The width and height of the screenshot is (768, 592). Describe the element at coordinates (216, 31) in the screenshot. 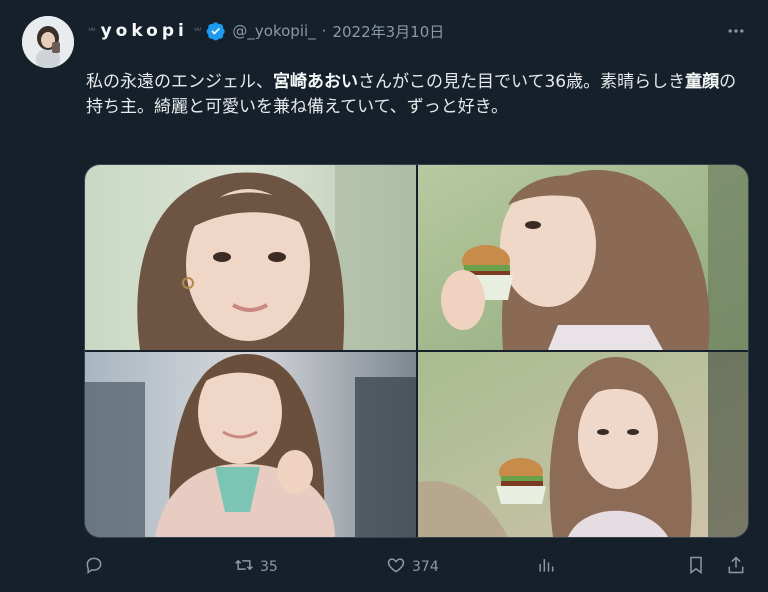

I see `verified-badge-icon` at that location.